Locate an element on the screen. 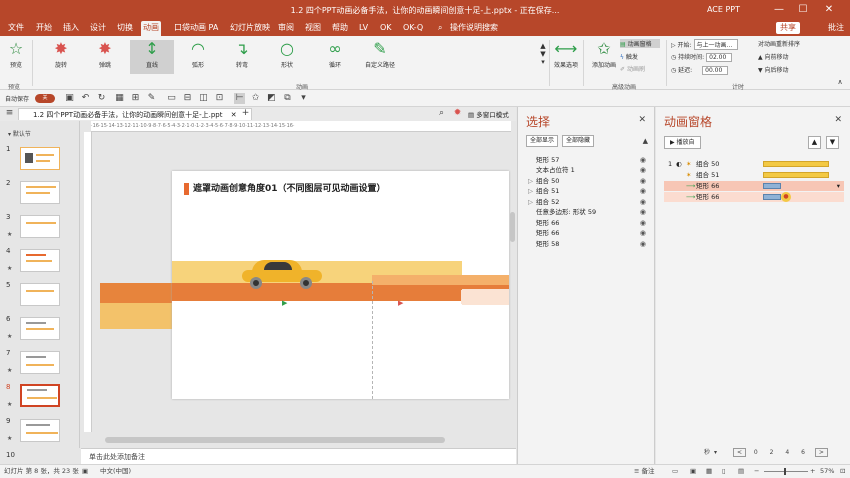 The image size is (850, 478). list-item: 任意多边形: 形状 59 ◉ is located at coordinates (589, 212).